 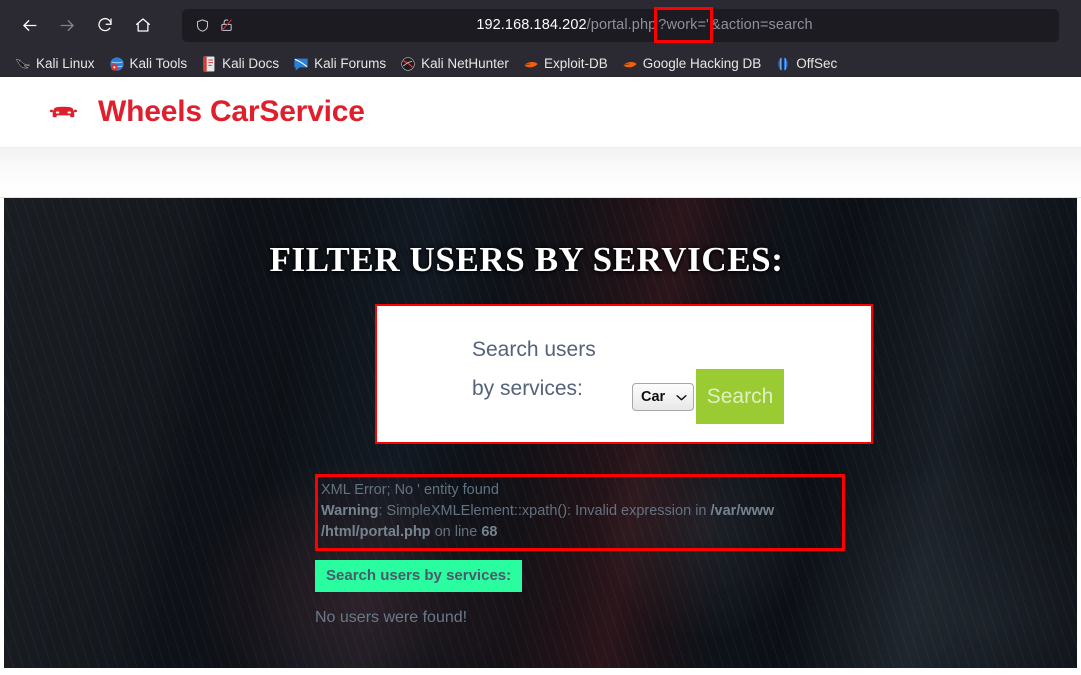 I want to click on bookmark-kali-docs: Kali Docs, so click(x=240, y=64).